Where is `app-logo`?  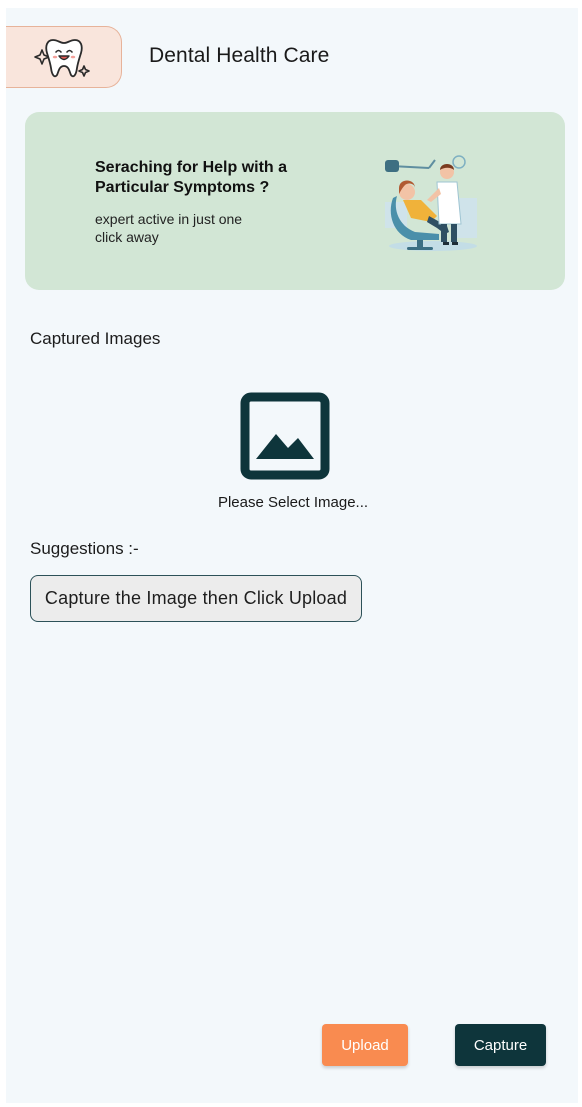
app-logo is located at coordinates (64, 57).